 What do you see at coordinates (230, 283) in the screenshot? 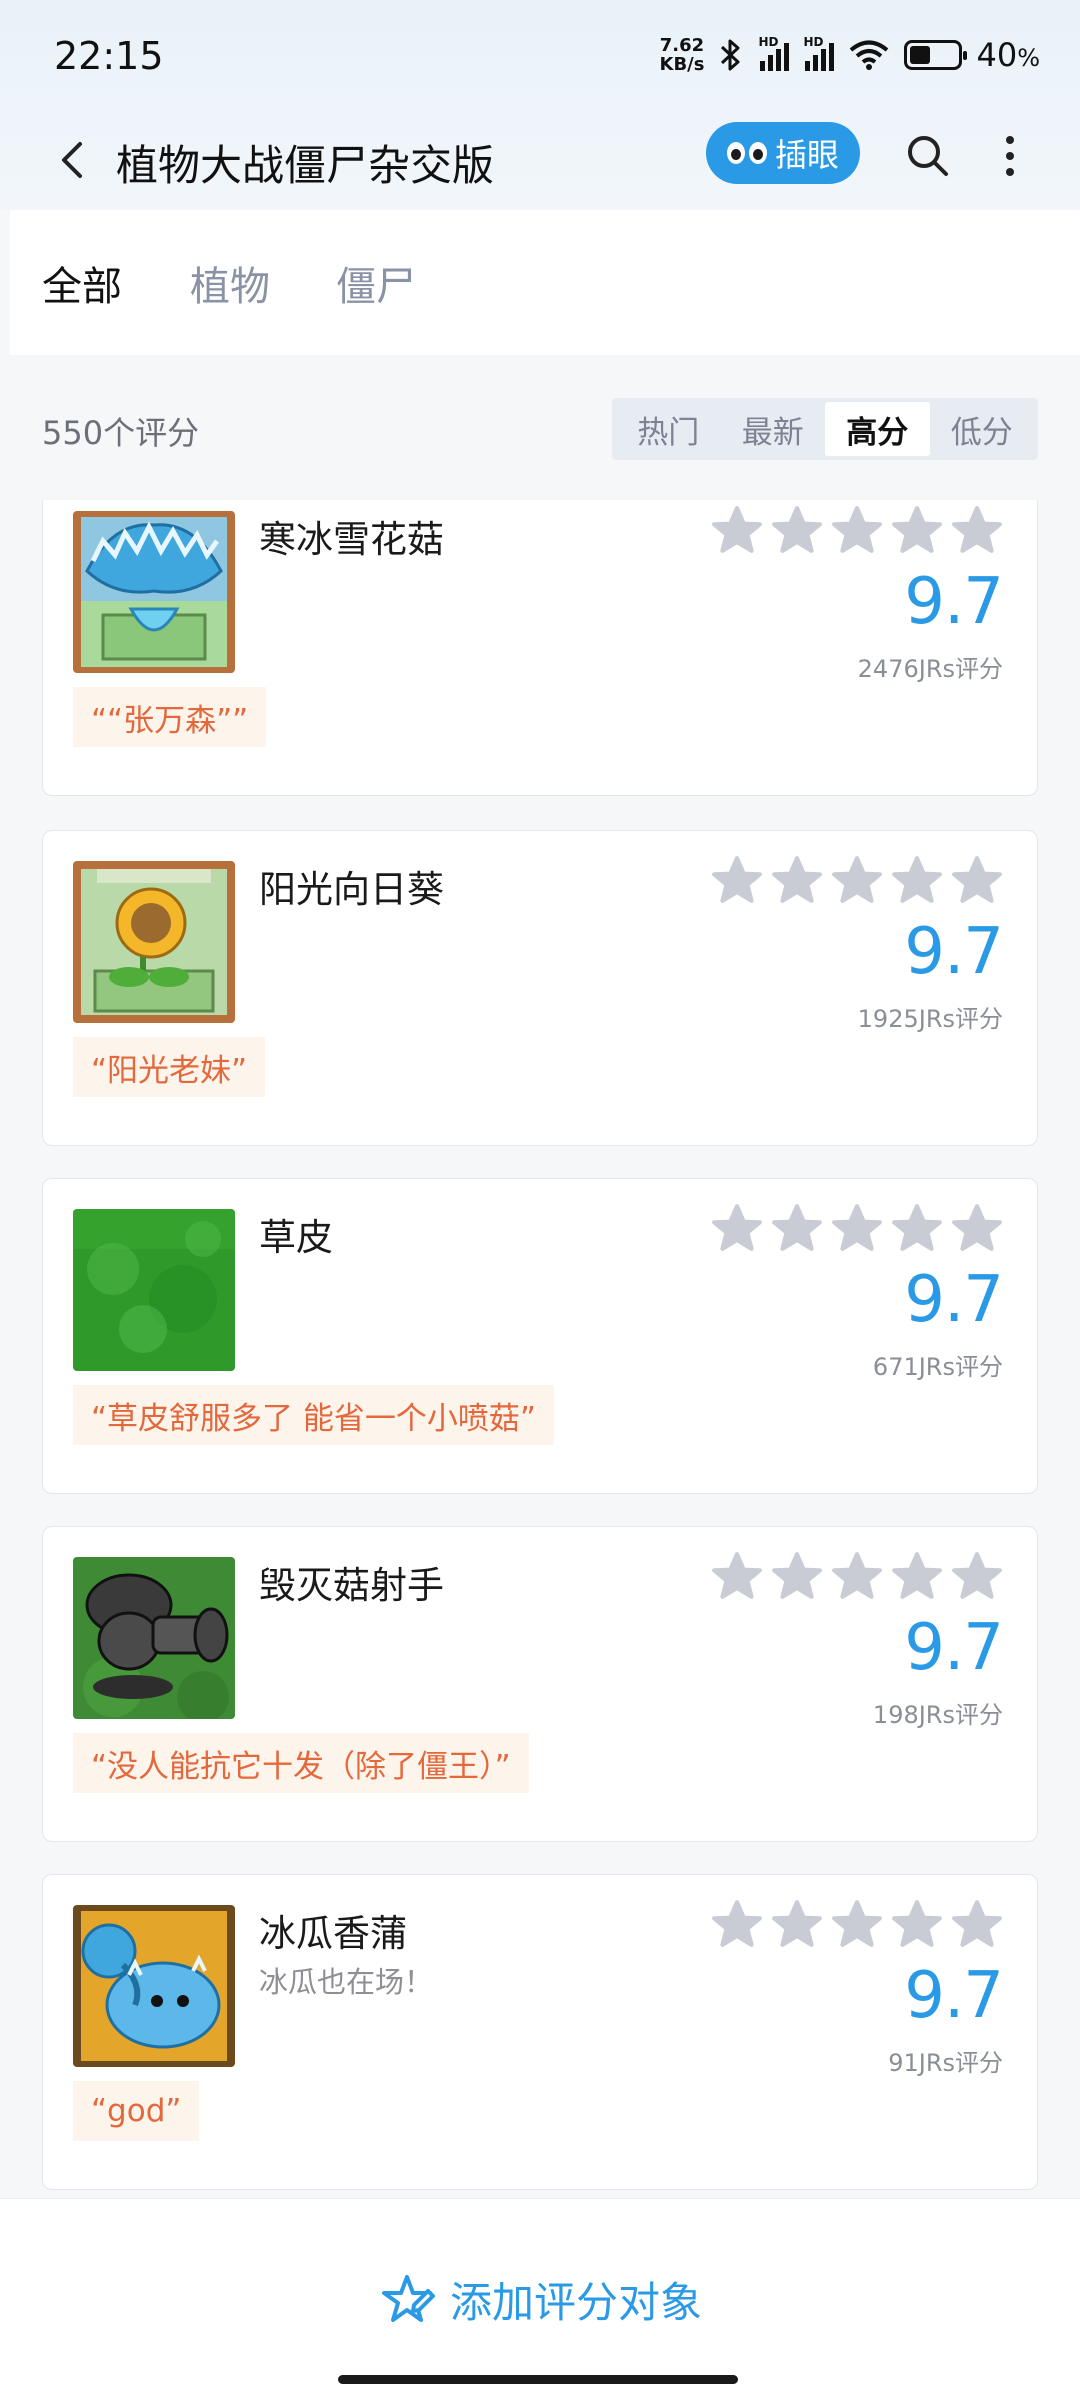
I see `tab-plants: 植物` at bounding box center [230, 283].